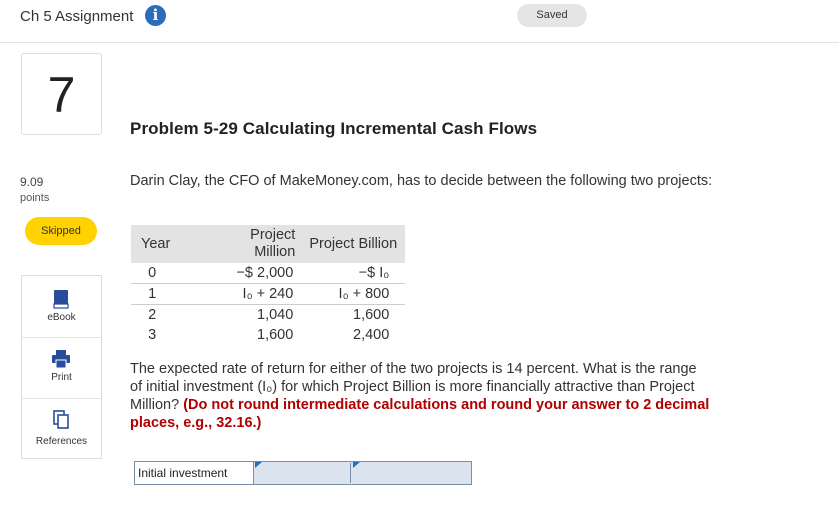 The height and width of the screenshot is (530, 839). What do you see at coordinates (61, 317) in the screenshot?
I see `ebook-label: eBook` at bounding box center [61, 317].